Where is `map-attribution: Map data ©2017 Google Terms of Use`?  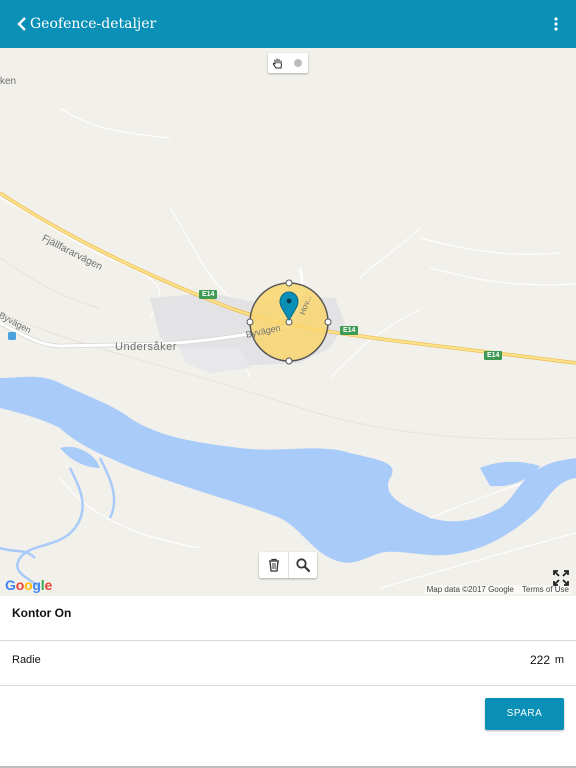
map-attribution: Map data ©2017 Google Terms of Use is located at coordinates (497, 589).